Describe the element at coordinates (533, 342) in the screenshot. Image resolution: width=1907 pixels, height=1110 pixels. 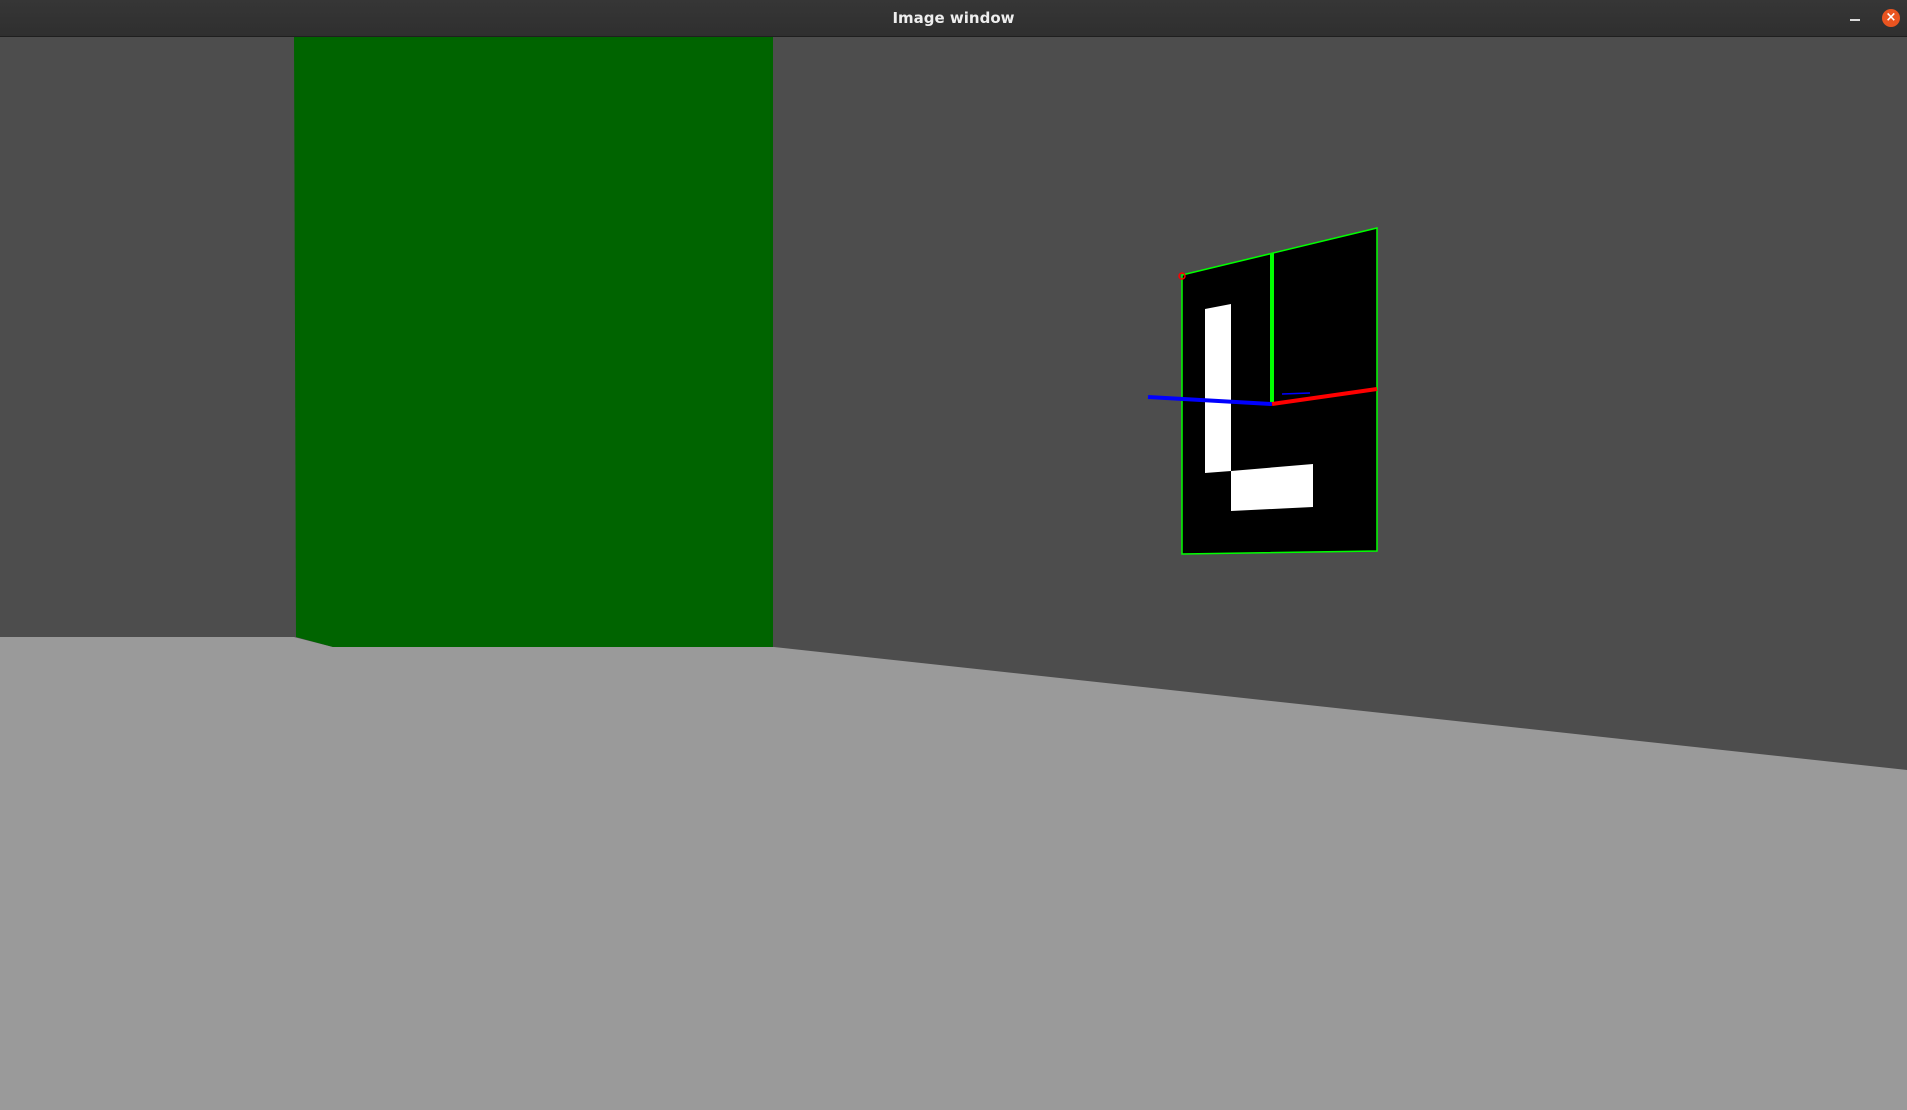
I see `green-panel` at that location.